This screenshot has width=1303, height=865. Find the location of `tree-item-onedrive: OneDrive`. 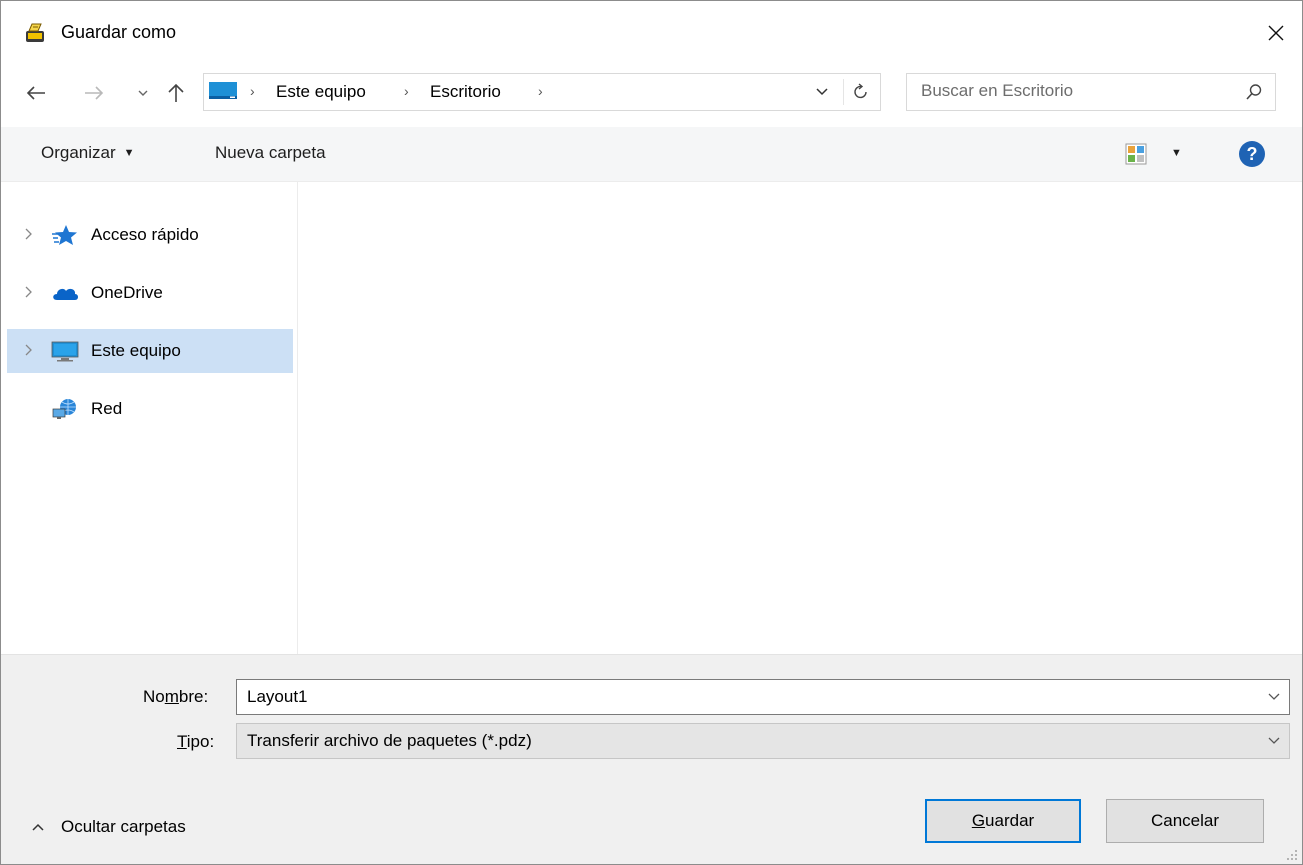

tree-item-onedrive: OneDrive is located at coordinates (150, 293).